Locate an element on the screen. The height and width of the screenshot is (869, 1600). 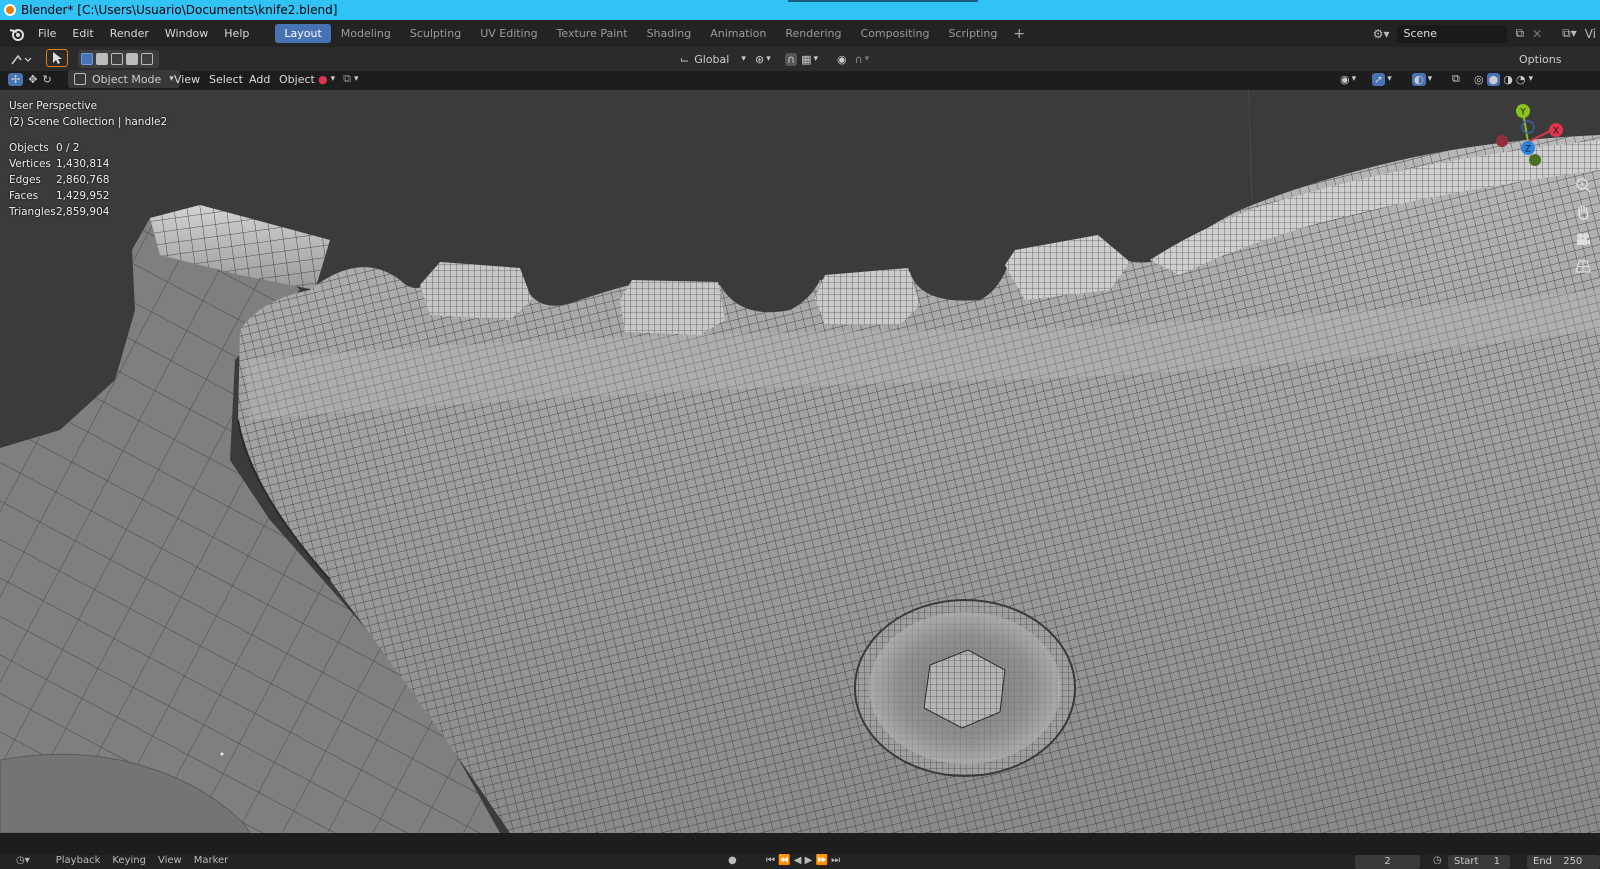
shading-modes: ◎ ● ◑ ◔ ▾ is located at coordinates (1503, 79).